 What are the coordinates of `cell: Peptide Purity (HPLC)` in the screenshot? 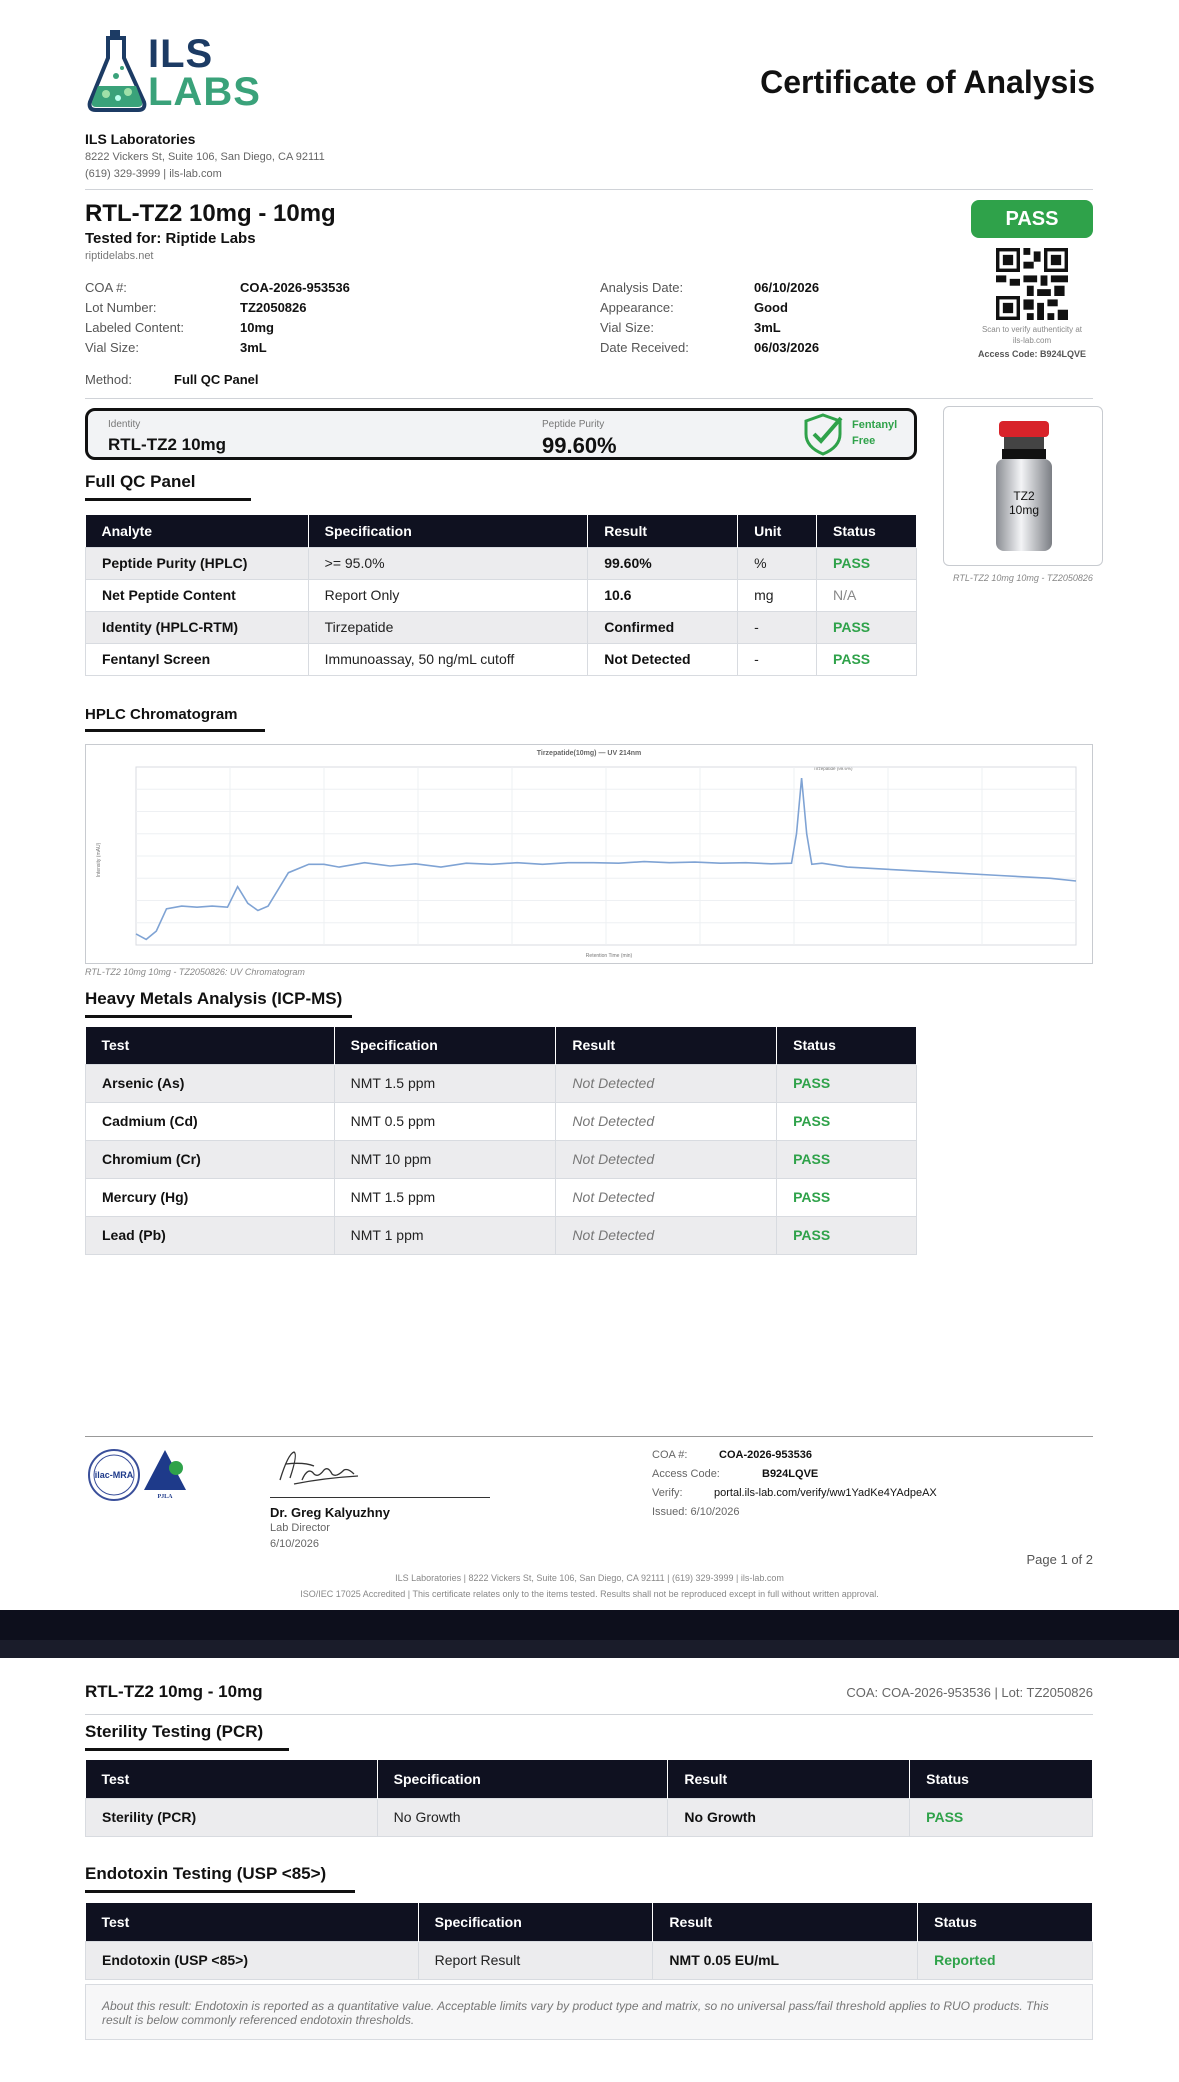 It's located at (197, 563).